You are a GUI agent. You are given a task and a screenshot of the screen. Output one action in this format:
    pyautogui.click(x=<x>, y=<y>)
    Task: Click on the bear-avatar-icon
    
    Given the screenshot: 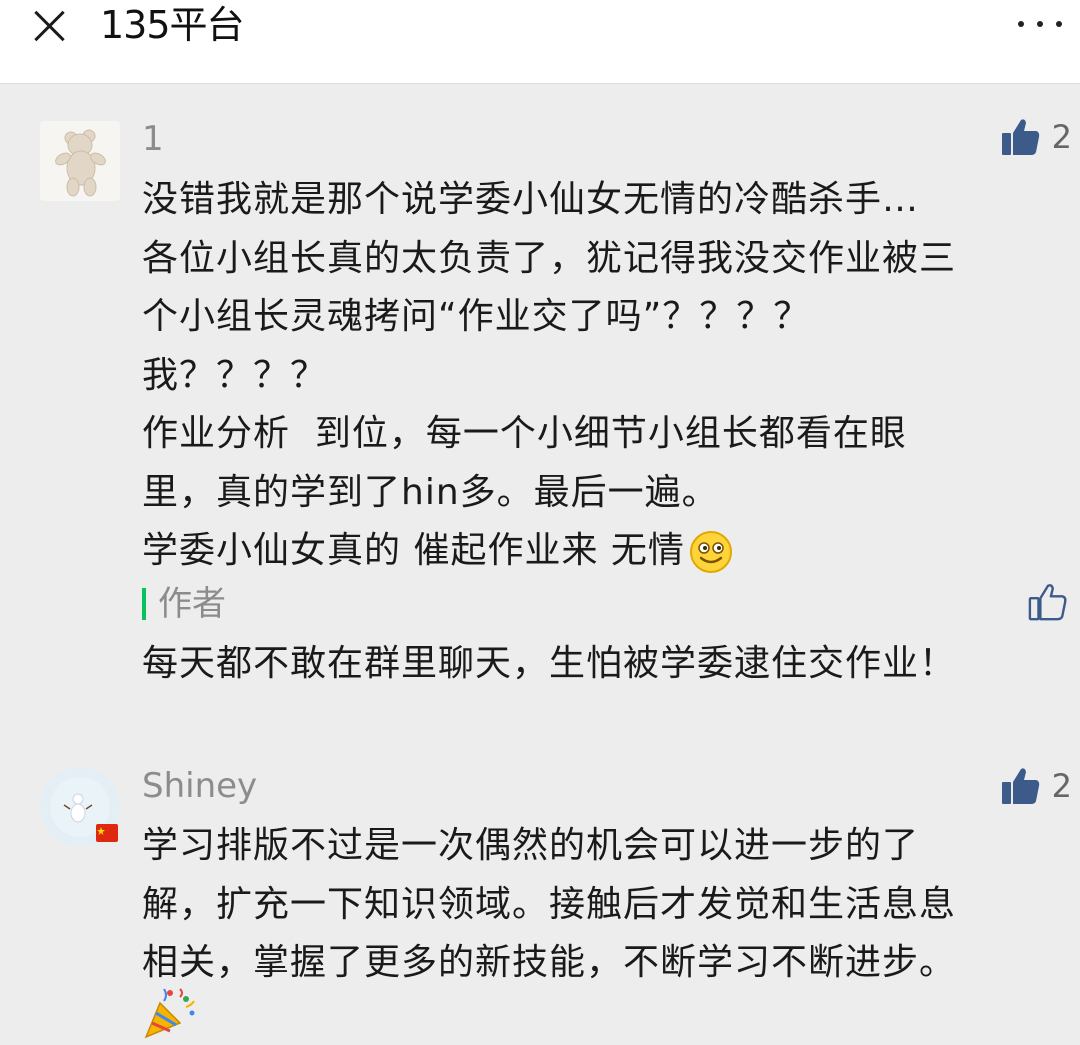 What is the action you would take?
    pyautogui.click(x=80, y=161)
    